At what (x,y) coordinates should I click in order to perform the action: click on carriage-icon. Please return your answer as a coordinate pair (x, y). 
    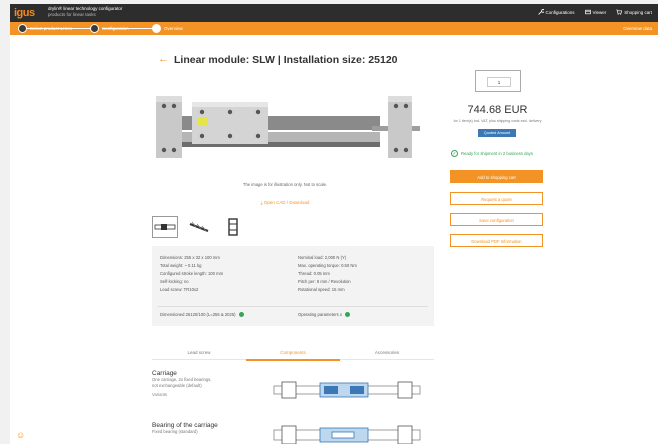
    Looking at the image, I should click on (233, 227).